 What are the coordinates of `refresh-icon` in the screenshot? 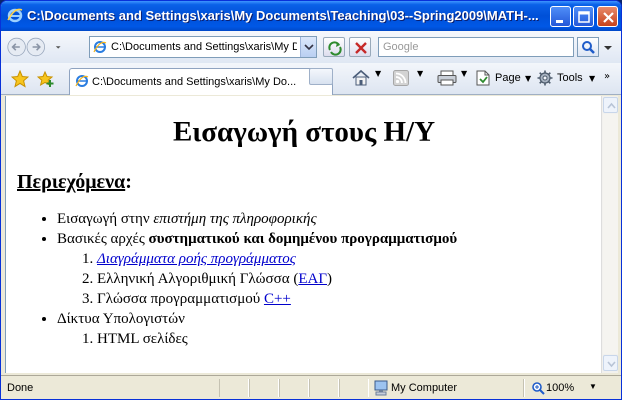 It's located at (335, 48).